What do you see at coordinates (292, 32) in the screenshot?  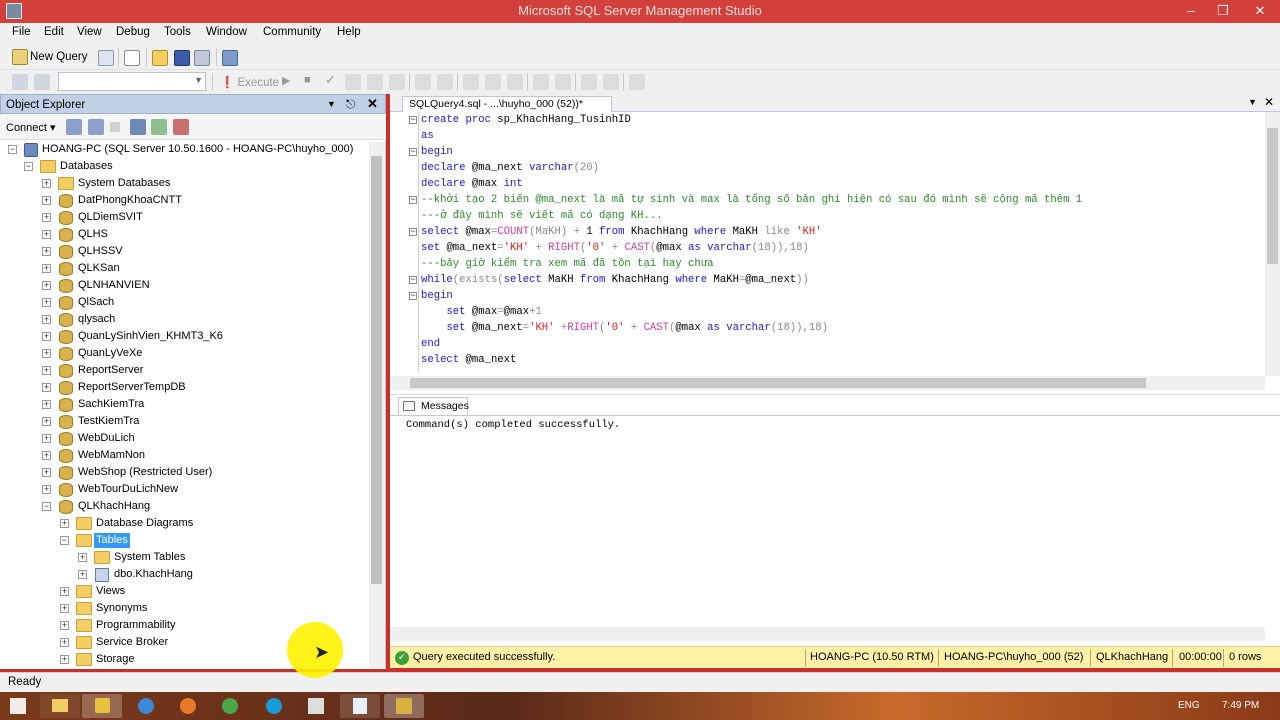 I see `menu-community: Community` at bounding box center [292, 32].